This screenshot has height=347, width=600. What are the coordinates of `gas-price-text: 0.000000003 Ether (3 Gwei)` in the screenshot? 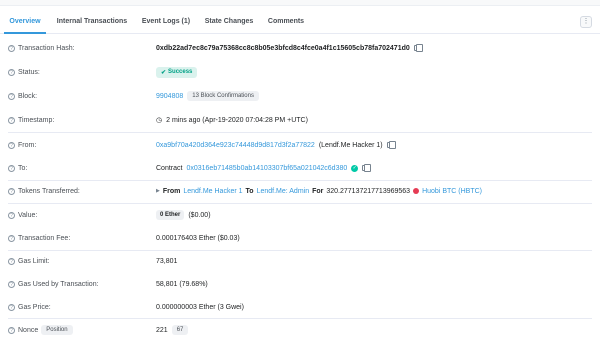 It's located at (200, 307).